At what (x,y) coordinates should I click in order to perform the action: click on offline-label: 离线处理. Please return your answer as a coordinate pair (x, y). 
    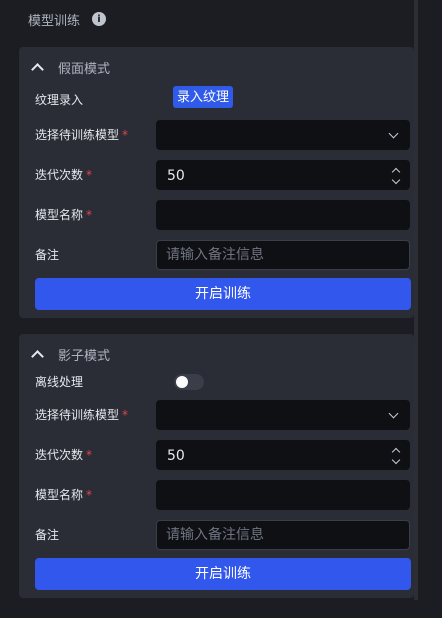
    Looking at the image, I should click on (59, 382).